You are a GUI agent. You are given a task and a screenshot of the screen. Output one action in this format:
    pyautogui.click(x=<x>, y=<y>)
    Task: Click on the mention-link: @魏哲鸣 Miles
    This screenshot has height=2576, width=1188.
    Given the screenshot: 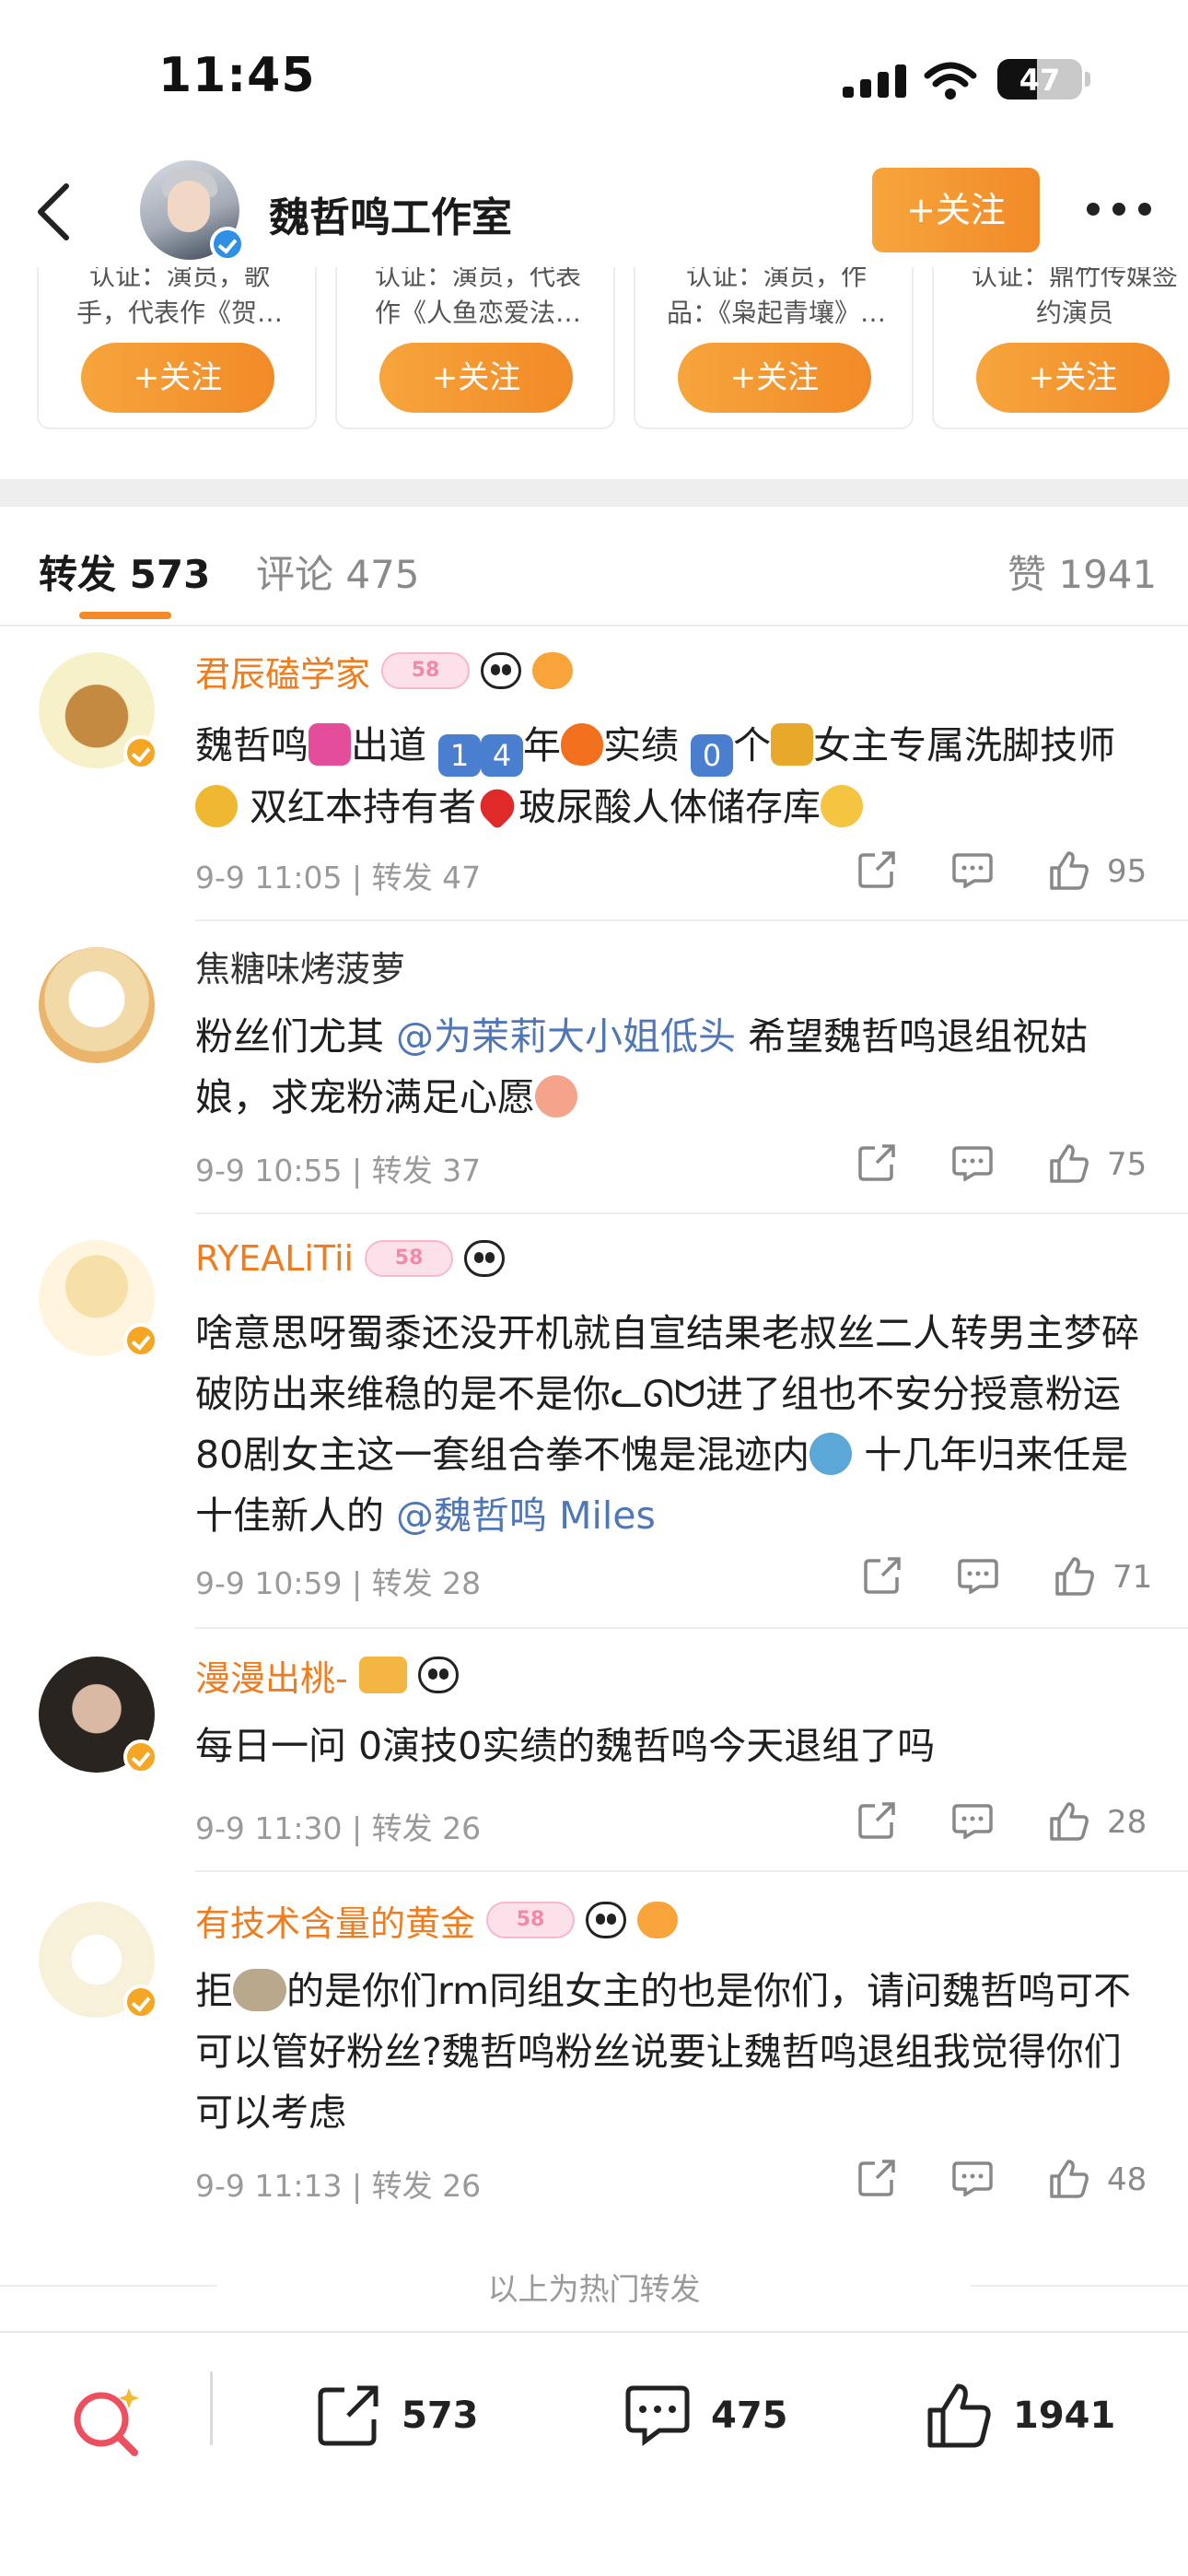 What is the action you would take?
    pyautogui.click(x=526, y=1515)
    